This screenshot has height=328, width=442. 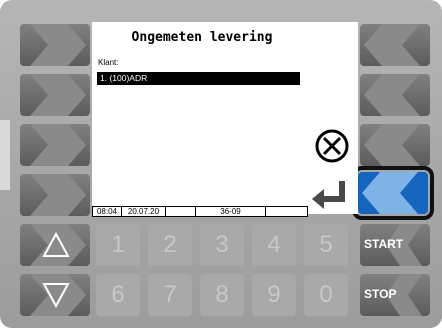 I want to click on stop-button: STOP, so click(x=395, y=295).